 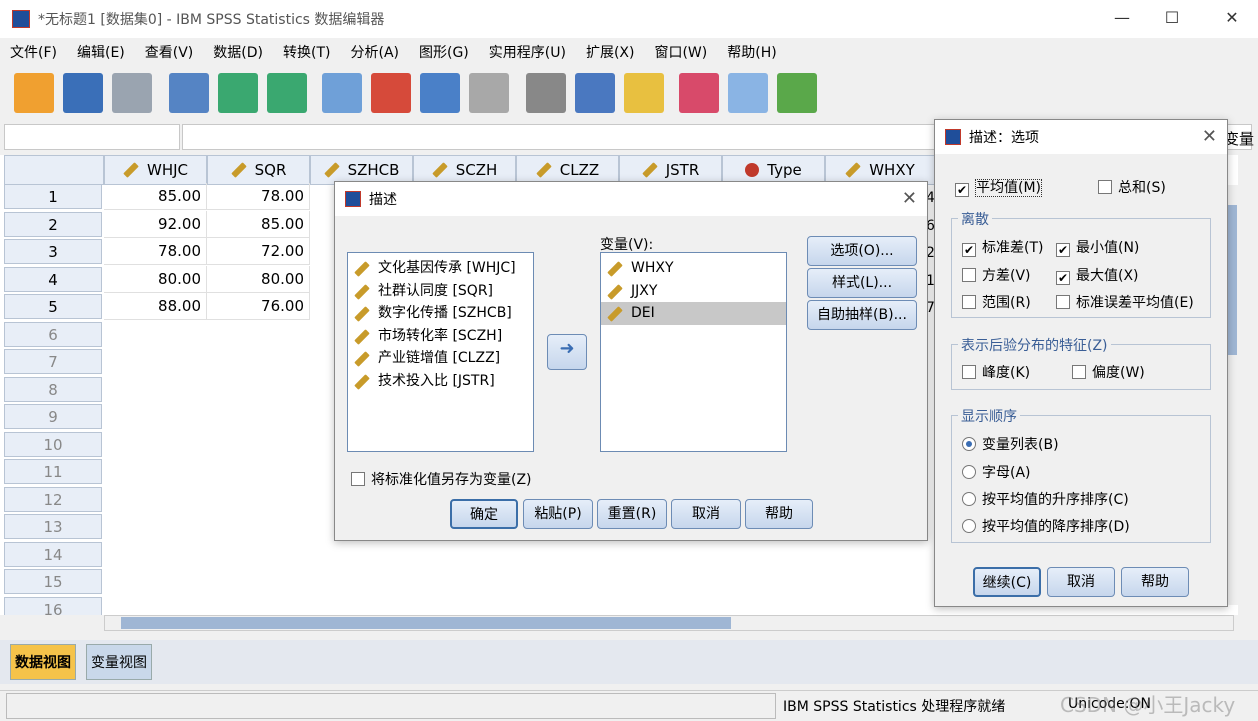 What do you see at coordinates (644, 93) in the screenshot?
I see `split-file-icon` at bounding box center [644, 93].